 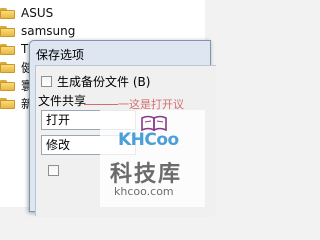 I want to click on watermark-url: khcoo.com, so click(x=144, y=191).